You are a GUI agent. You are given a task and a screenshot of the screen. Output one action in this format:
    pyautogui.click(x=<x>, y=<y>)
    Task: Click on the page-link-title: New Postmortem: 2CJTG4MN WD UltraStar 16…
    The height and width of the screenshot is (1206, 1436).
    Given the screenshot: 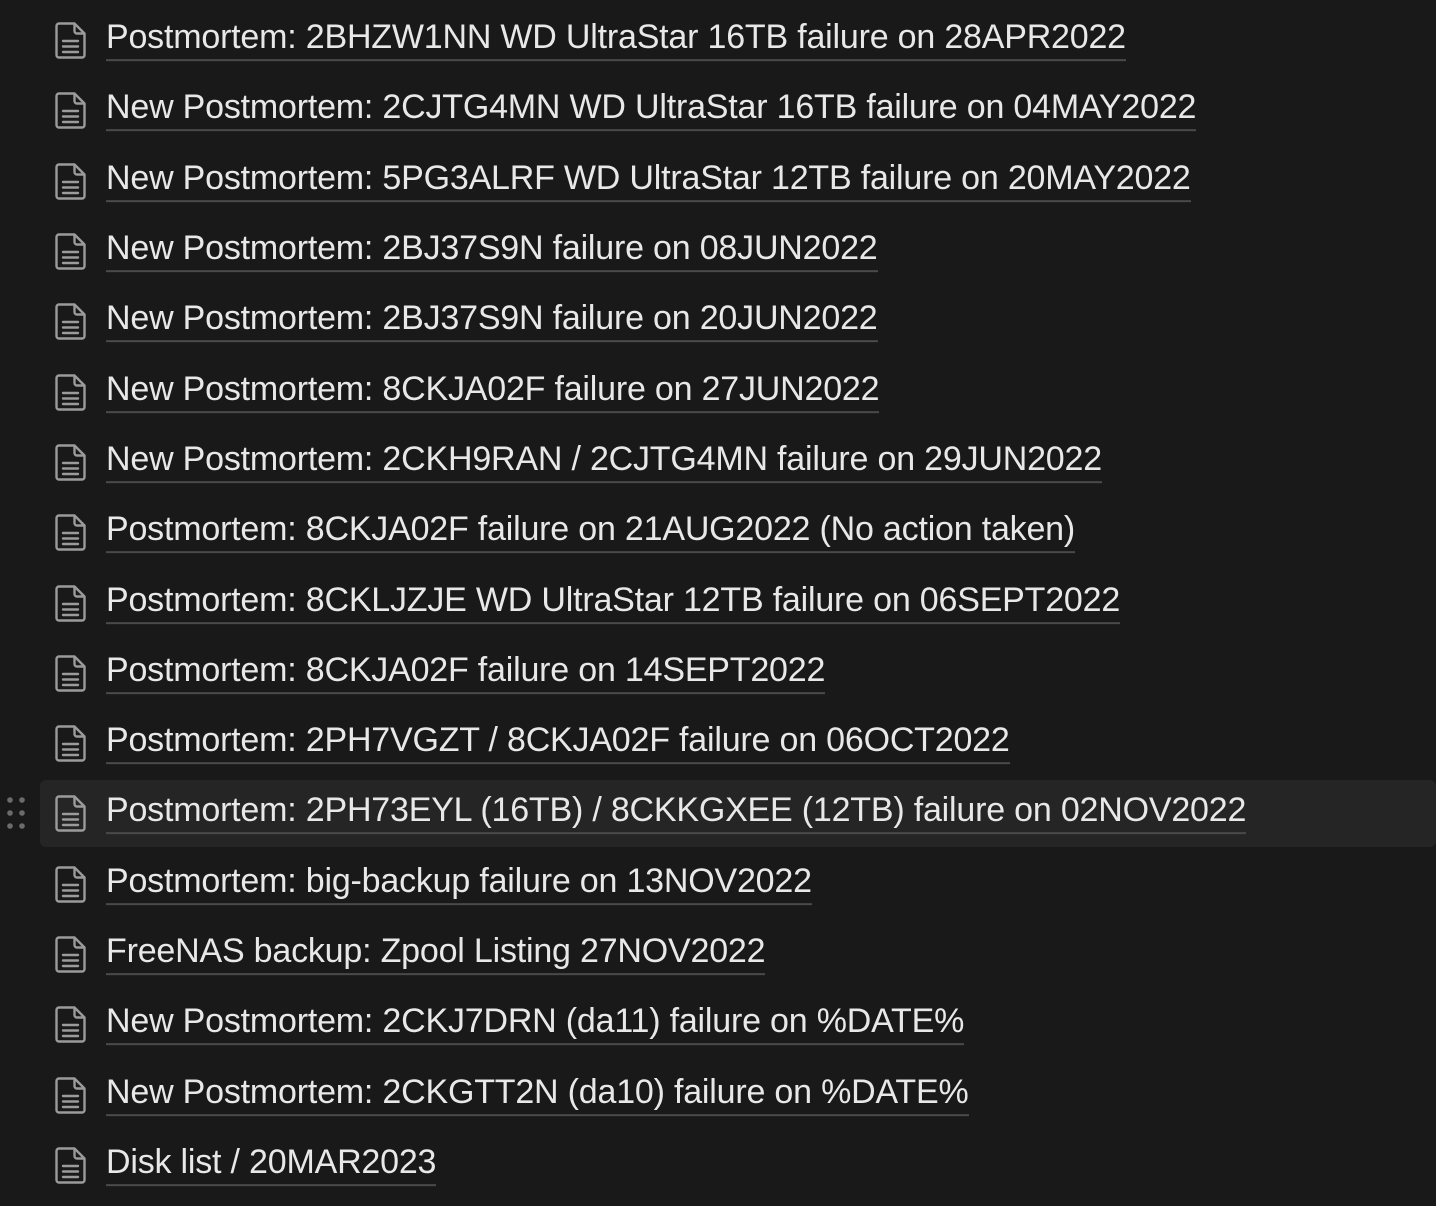 What is the action you would take?
    pyautogui.click(x=651, y=109)
    